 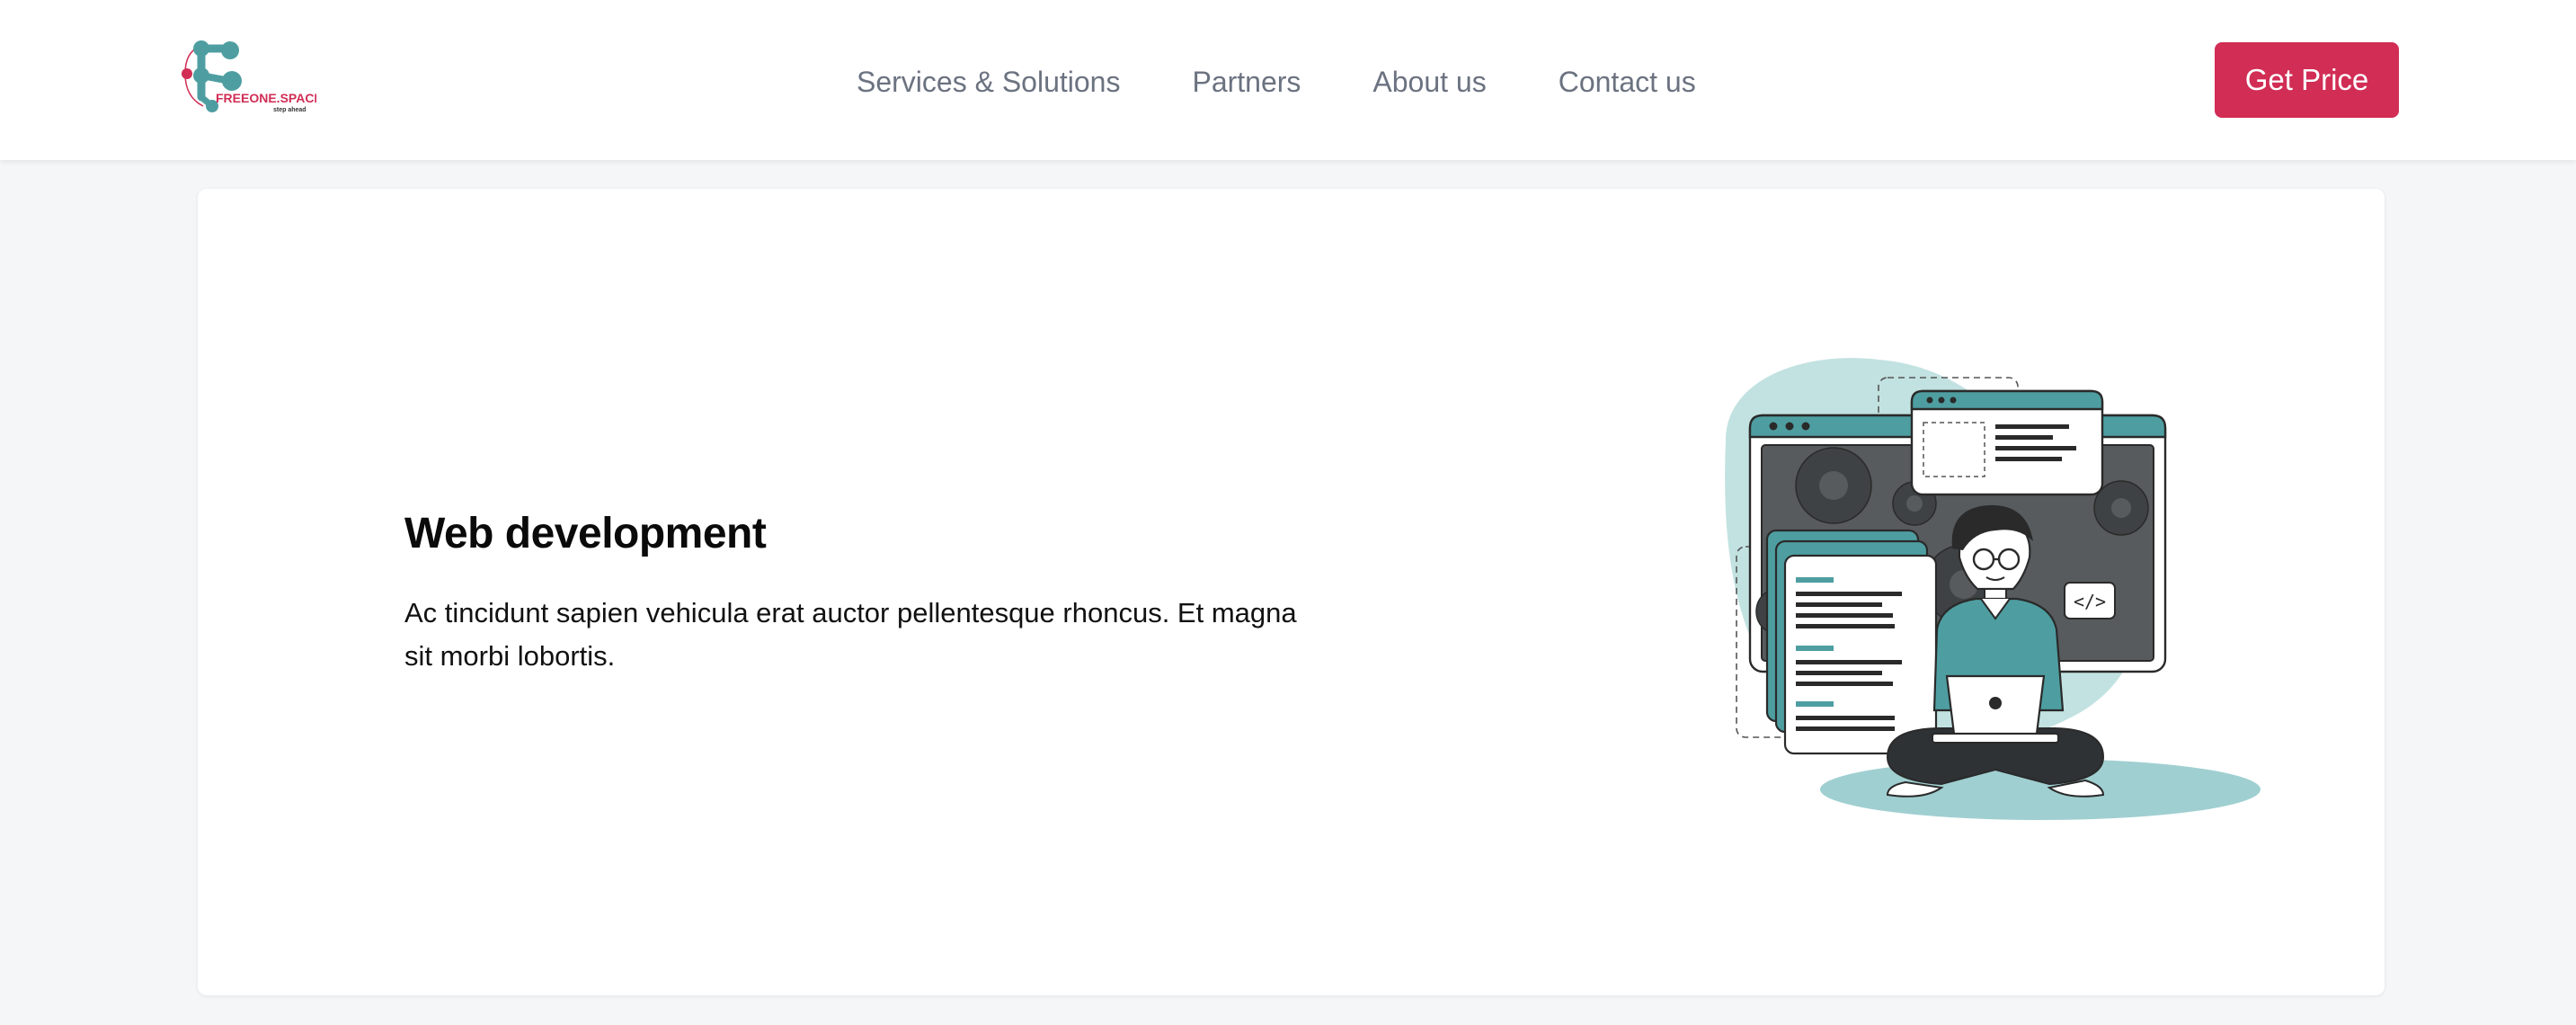 I want to click on nav-about-us: About us, so click(x=1429, y=83).